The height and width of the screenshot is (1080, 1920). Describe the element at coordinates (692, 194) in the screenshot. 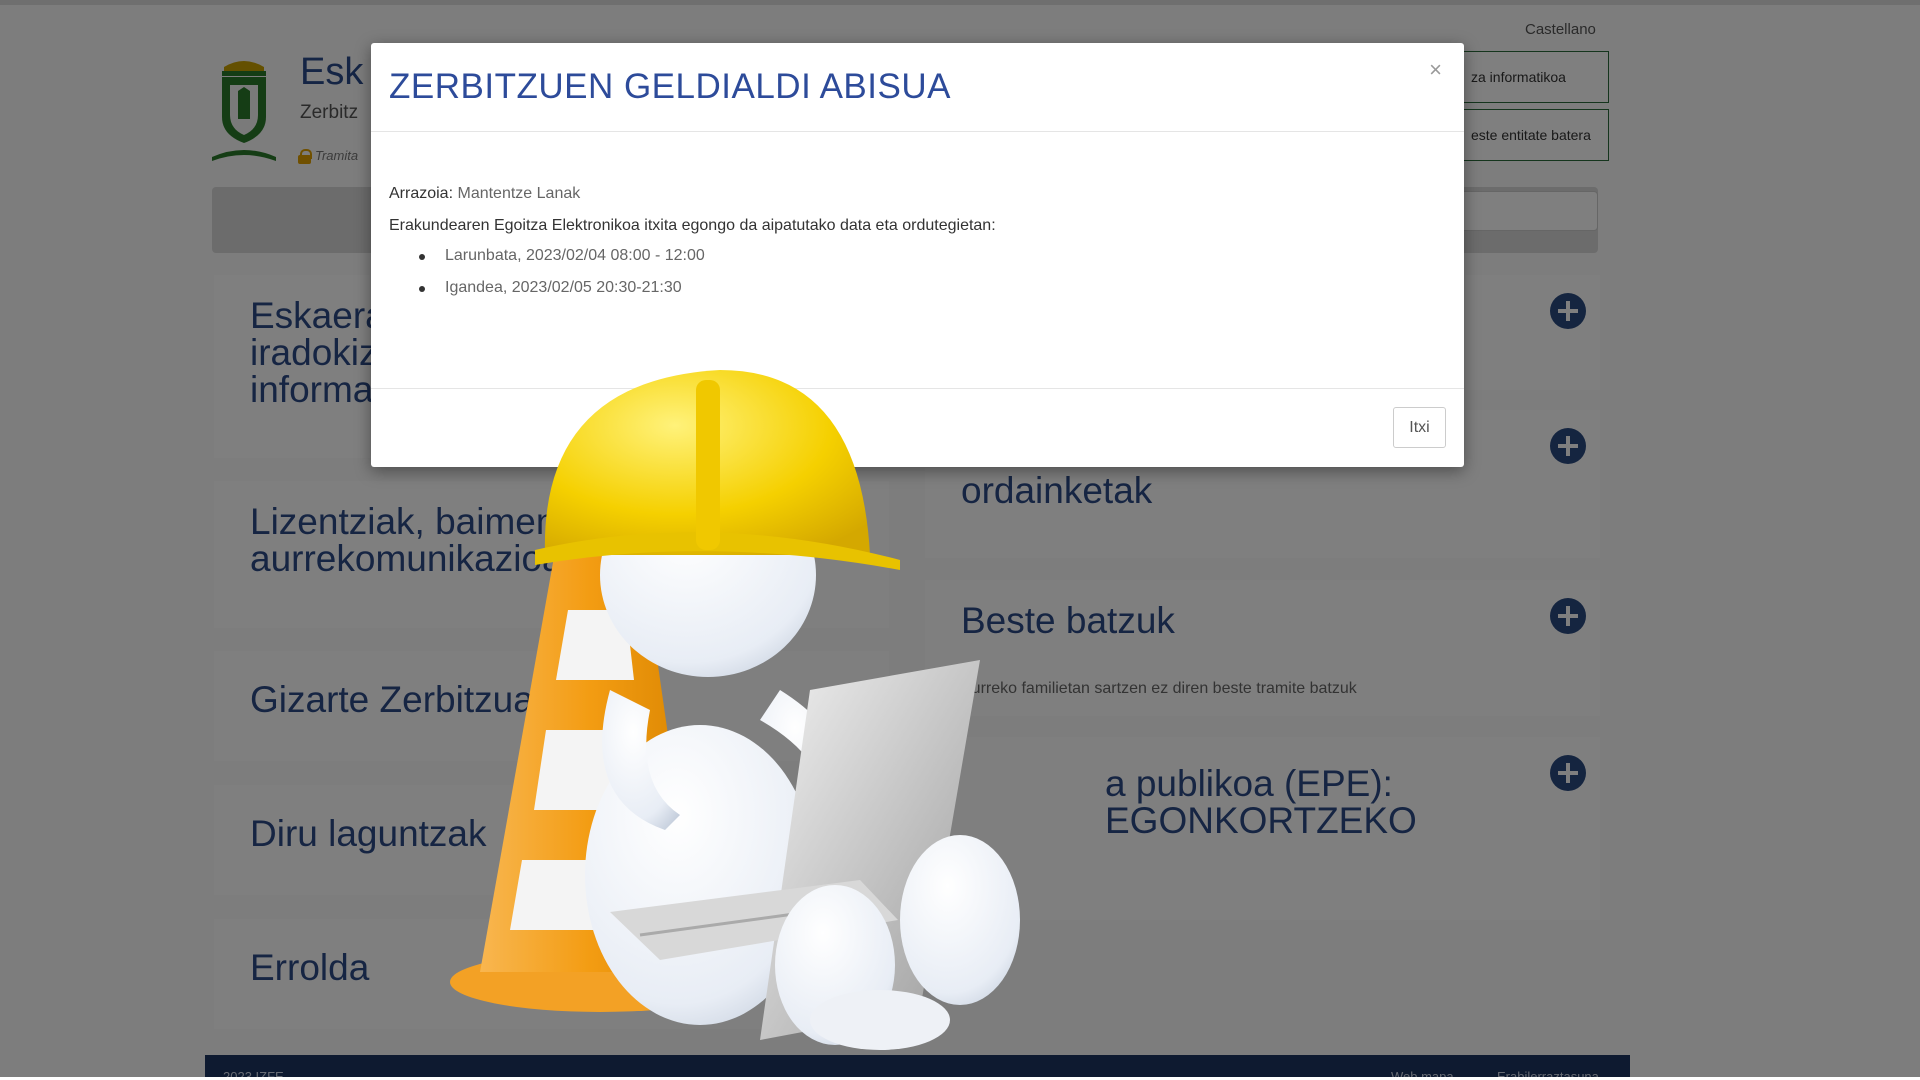

I see `reason-line: Arrazoia: Mantentze Lanak` at that location.